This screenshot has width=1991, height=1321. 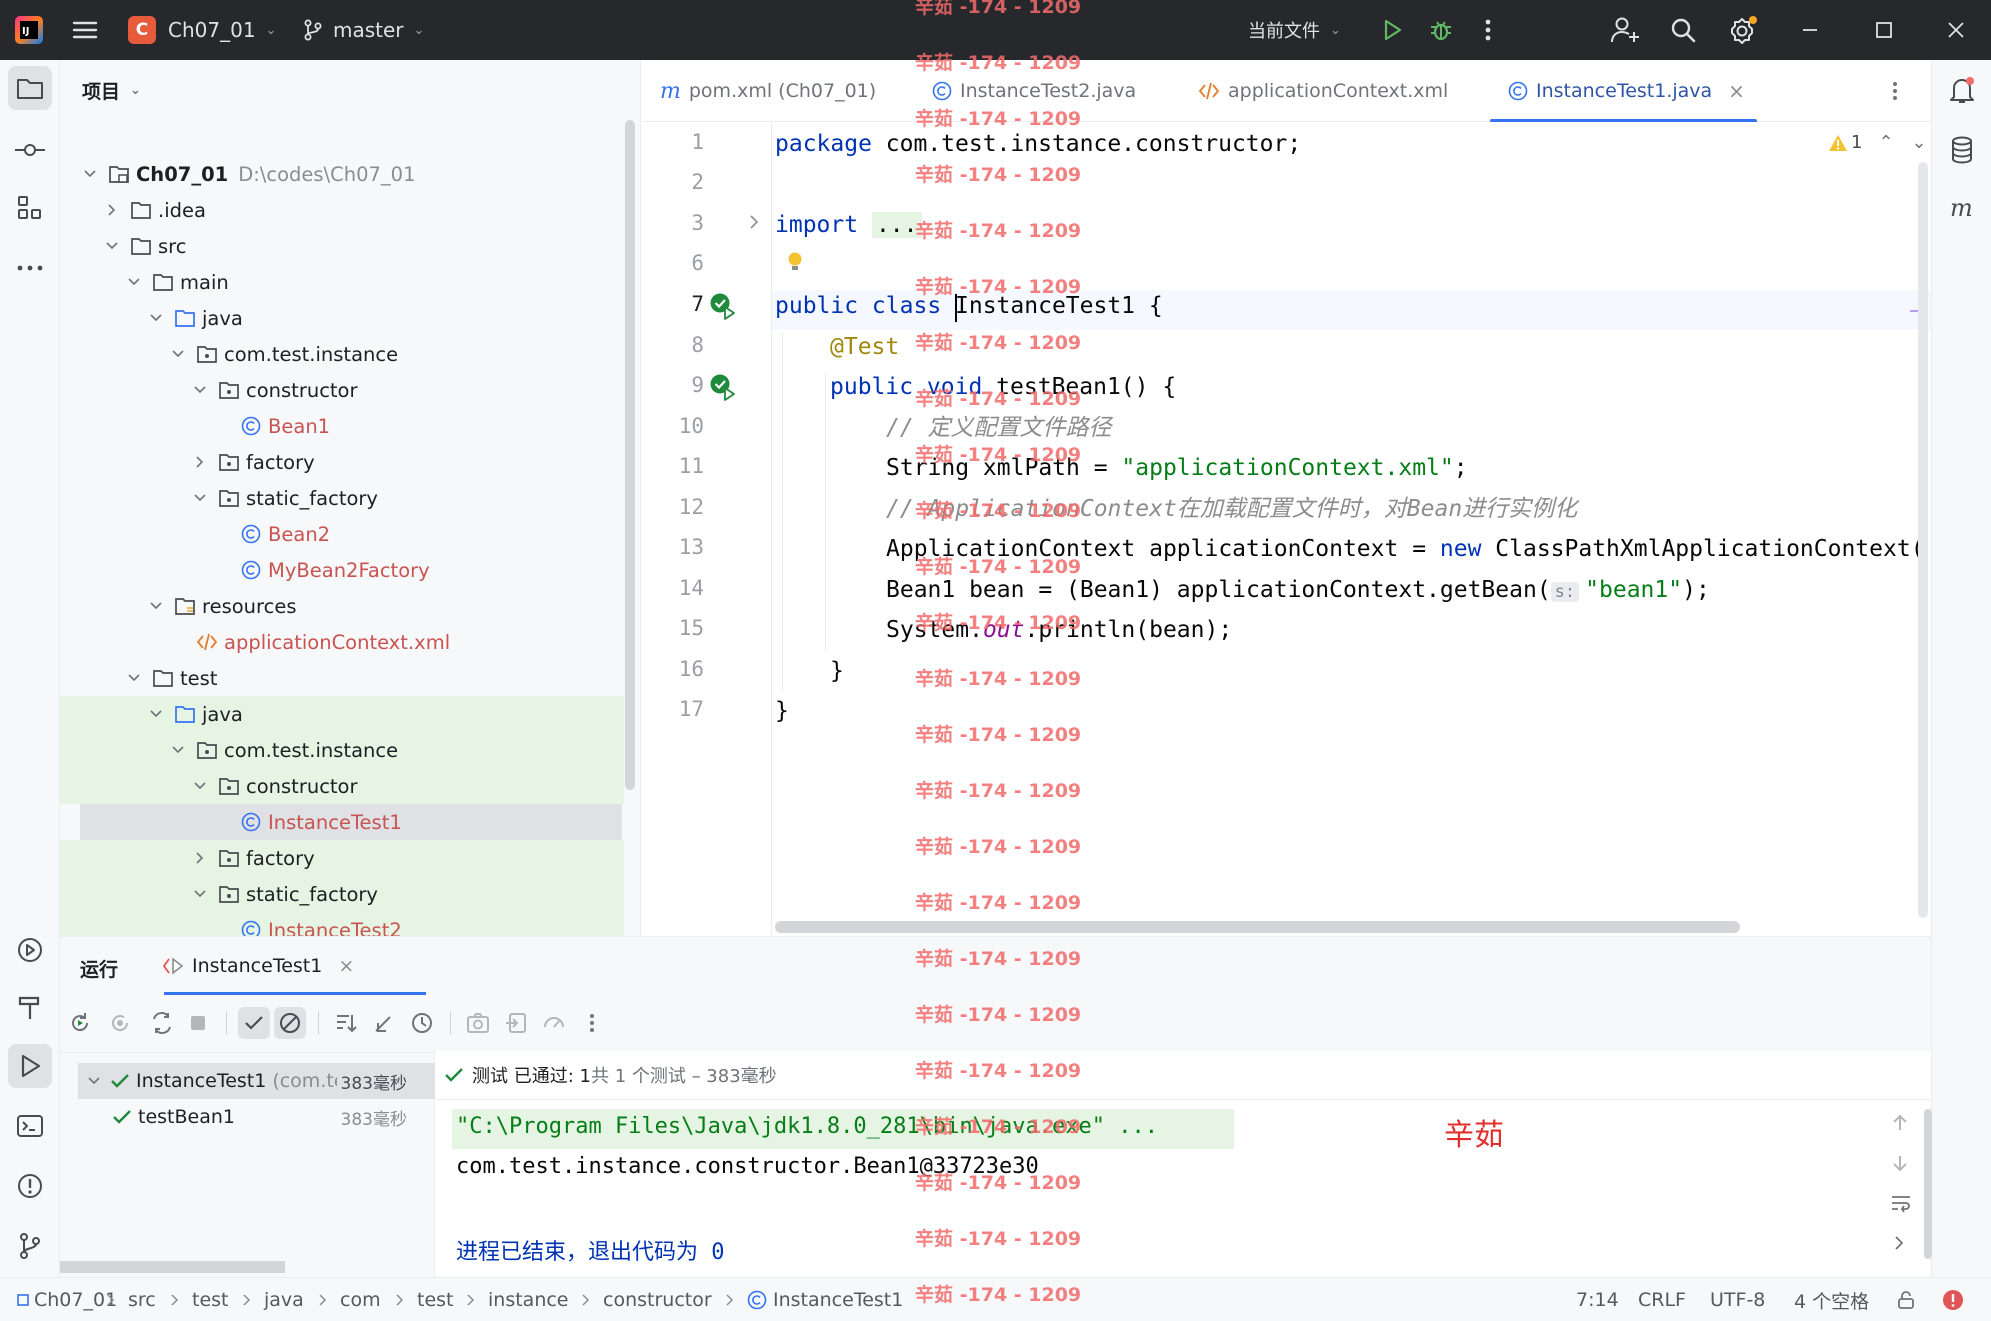 What do you see at coordinates (256, 1117) in the screenshot?
I see `test-row-method: testBean1 383毫秒` at bounding box center [256, 1117].